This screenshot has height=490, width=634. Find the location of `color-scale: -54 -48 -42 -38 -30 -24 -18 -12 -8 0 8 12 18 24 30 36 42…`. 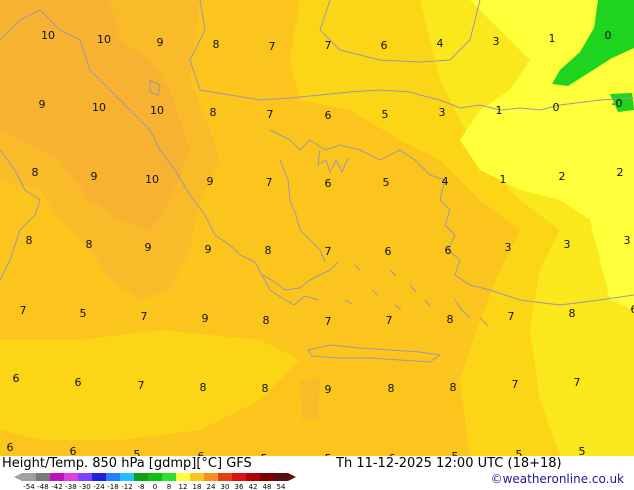

color-scale: -54 -48 -42 -38 -30 -24 -18 -12 -8 0 8 12 18 24 30 36 42… is located at coordinates (155, 481).